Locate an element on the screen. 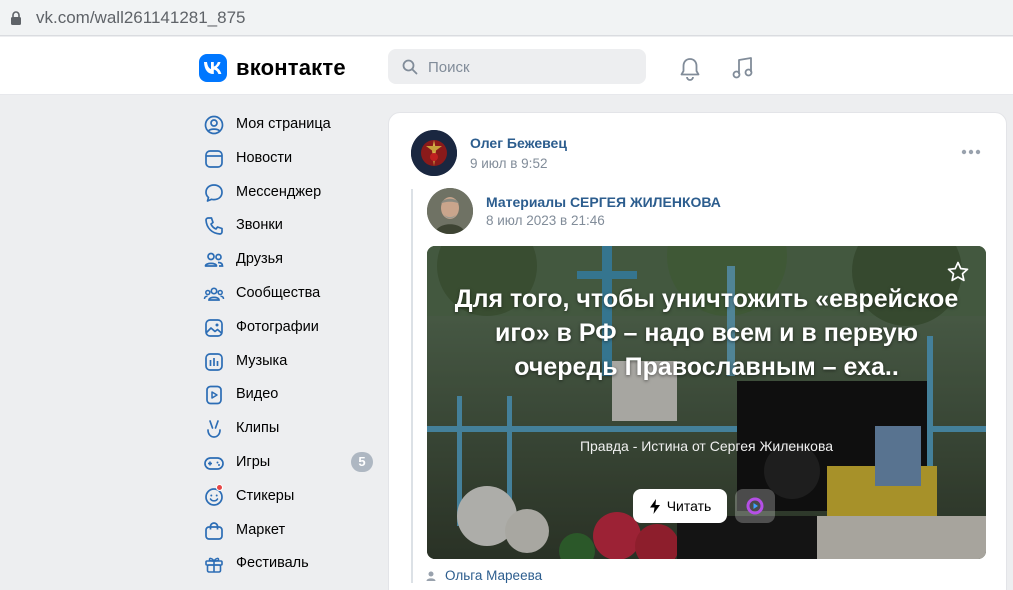 The width and height of the screenshot is (1013, 590). vk-header: вконтакте is located at coordinates (506, 66).